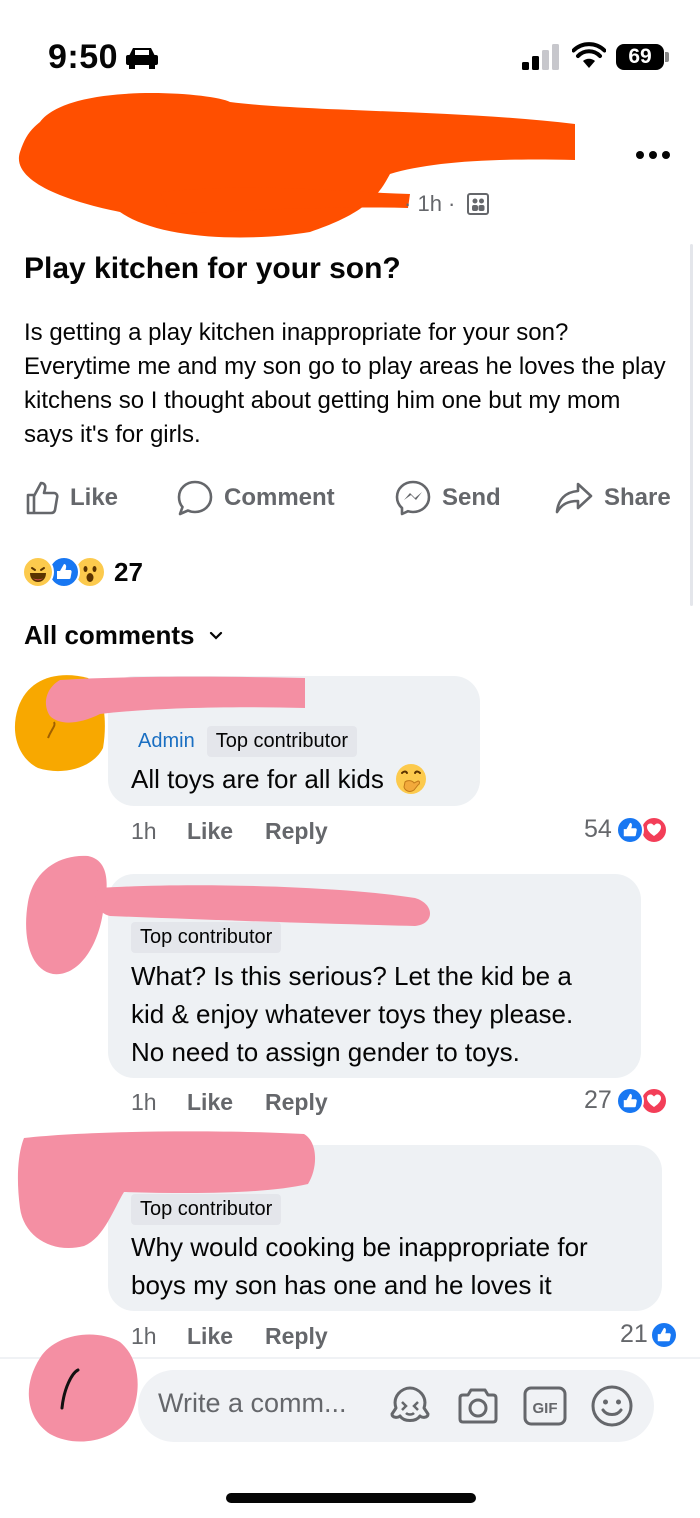 The height and width of the screenshot is (1518, 700). What do you see at coordinates (215, 635) in the screenshot?
I see `chevron-down-icon` at bounding box center [215, 635].